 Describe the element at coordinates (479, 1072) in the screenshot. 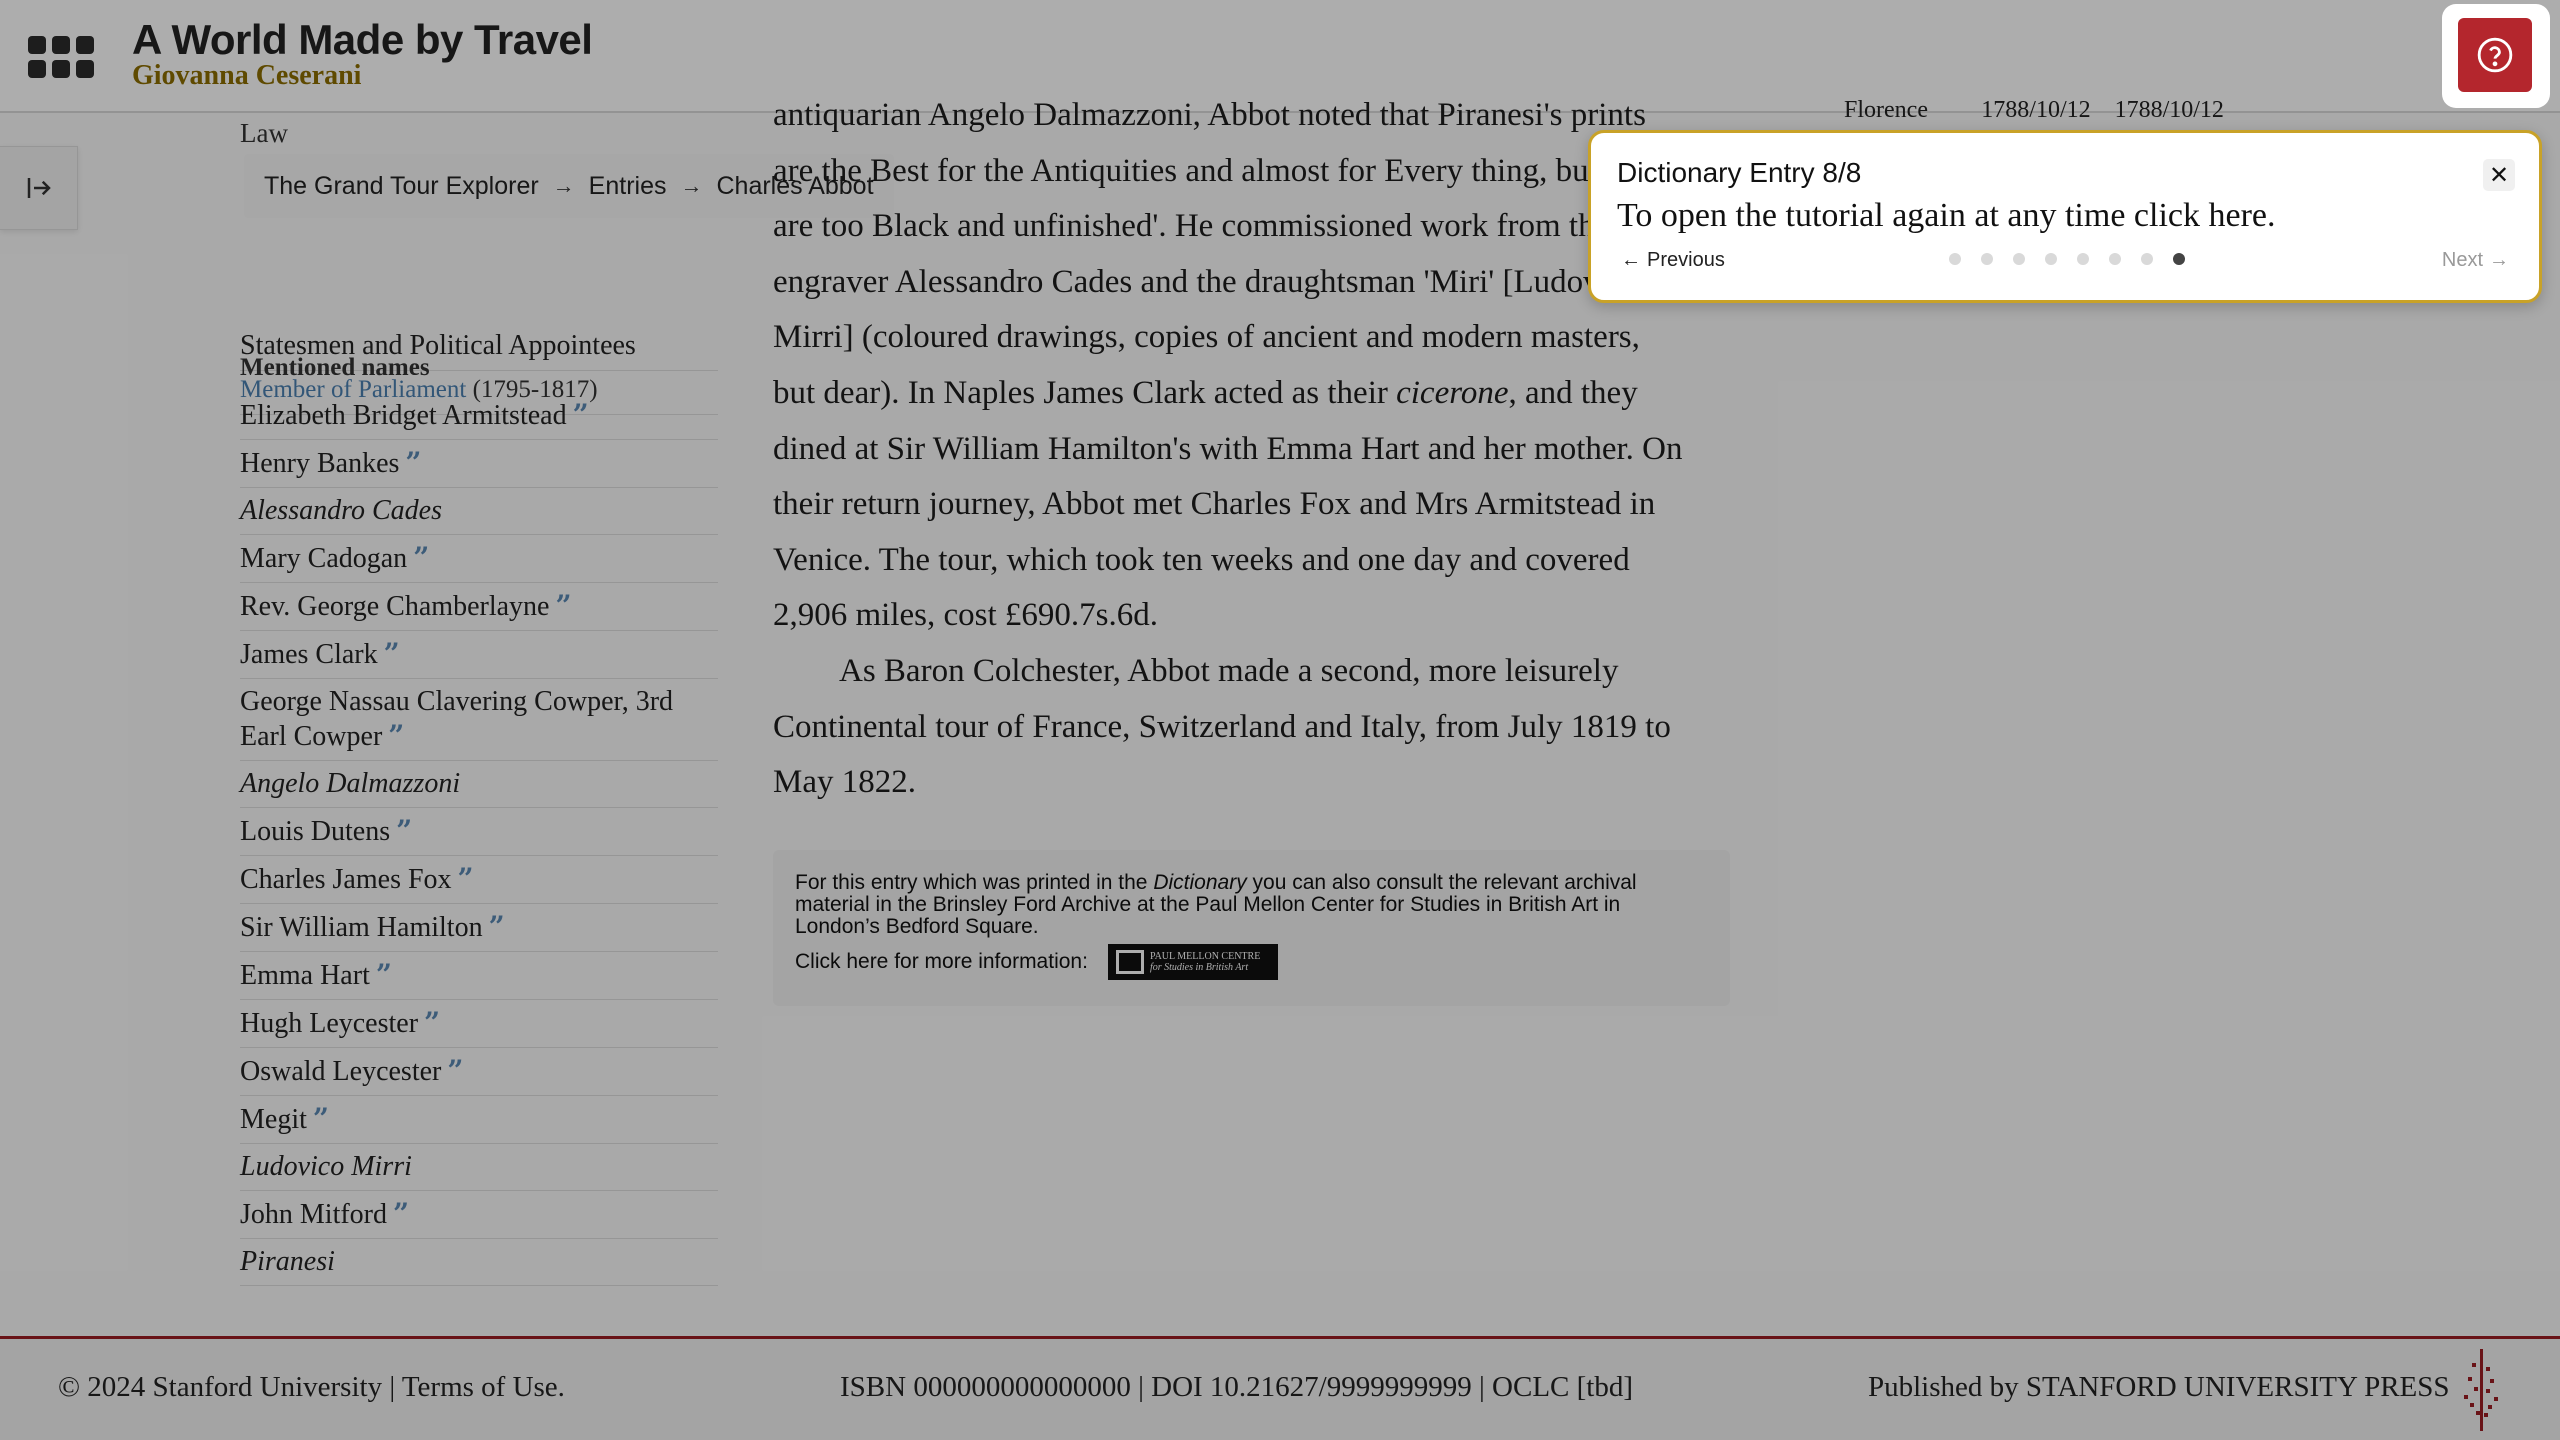

I see `mentioned-name-item: Oswald Leycester”` at that location.